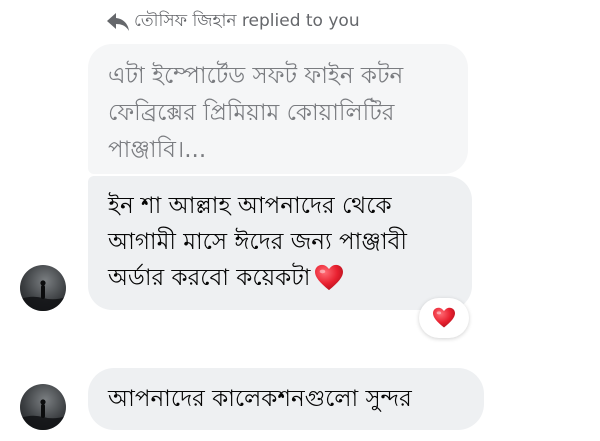 This screenshot has height=441, width=600. I want to click on reply-header-text: তৌসিফ জিহান replied to you, so click(247, 21).